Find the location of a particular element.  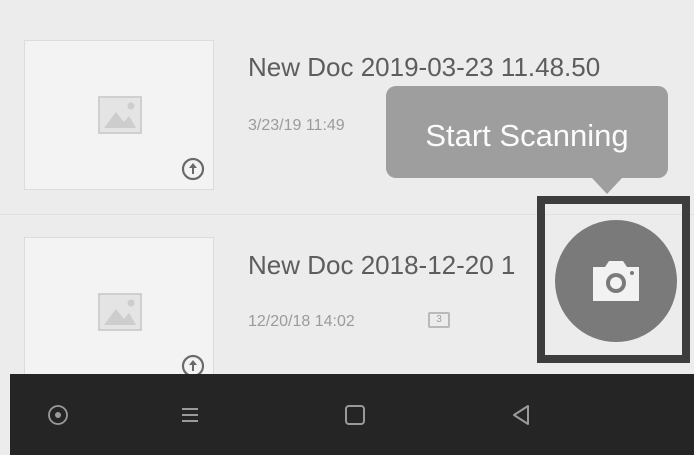

tutorial-highlight-frame is located at coordinates (613, 279).